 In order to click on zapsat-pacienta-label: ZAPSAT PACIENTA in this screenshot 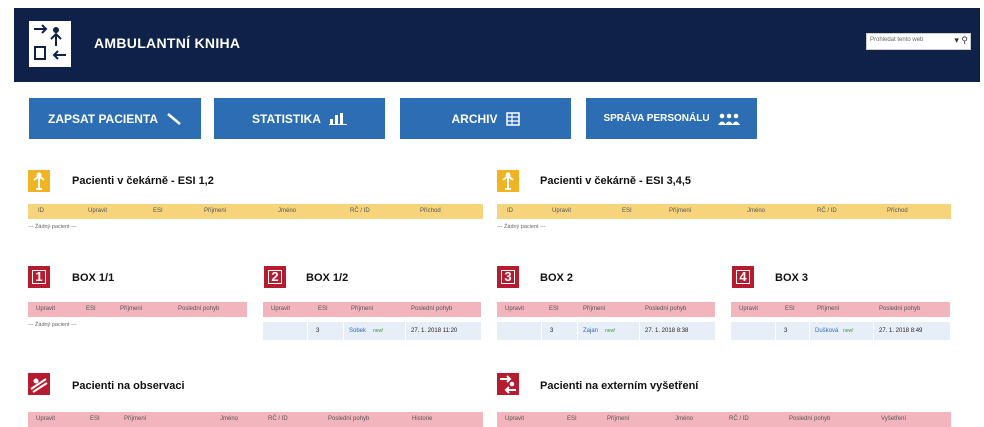, I will do `click(103, 118)`.